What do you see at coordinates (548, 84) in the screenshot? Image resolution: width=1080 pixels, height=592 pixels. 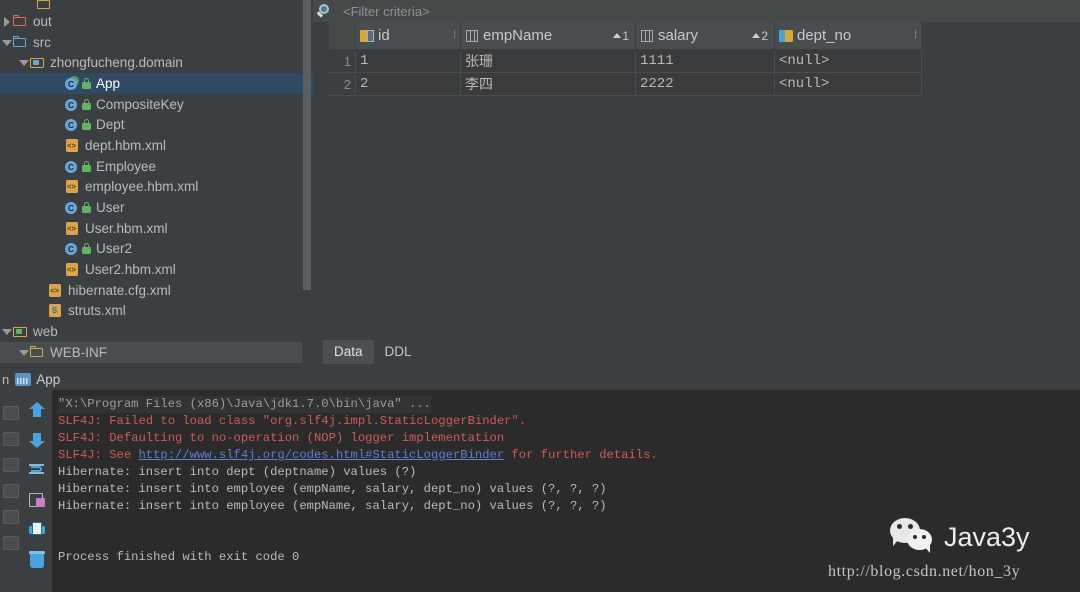 I see `cell-empname: 李四` at bounding box center [548, 84].